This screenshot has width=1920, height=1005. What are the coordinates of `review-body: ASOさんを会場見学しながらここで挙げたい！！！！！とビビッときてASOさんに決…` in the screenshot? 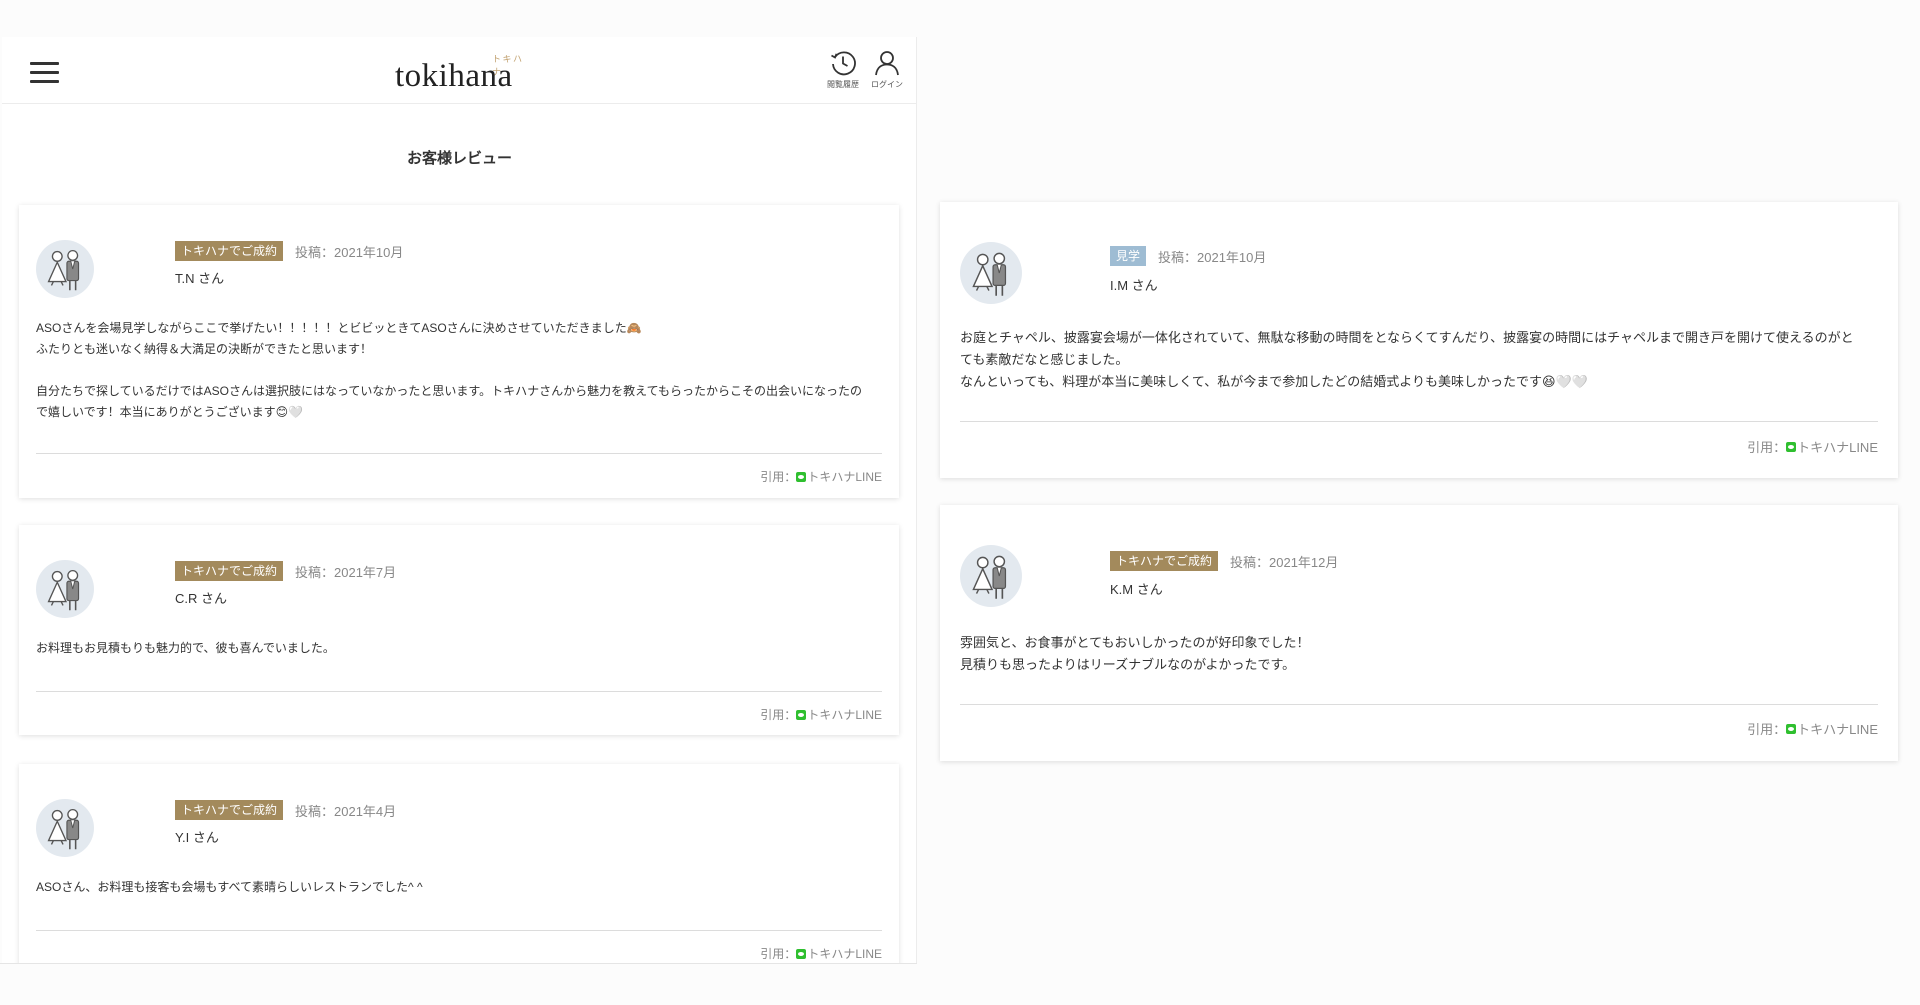 It's located at (449, 370).